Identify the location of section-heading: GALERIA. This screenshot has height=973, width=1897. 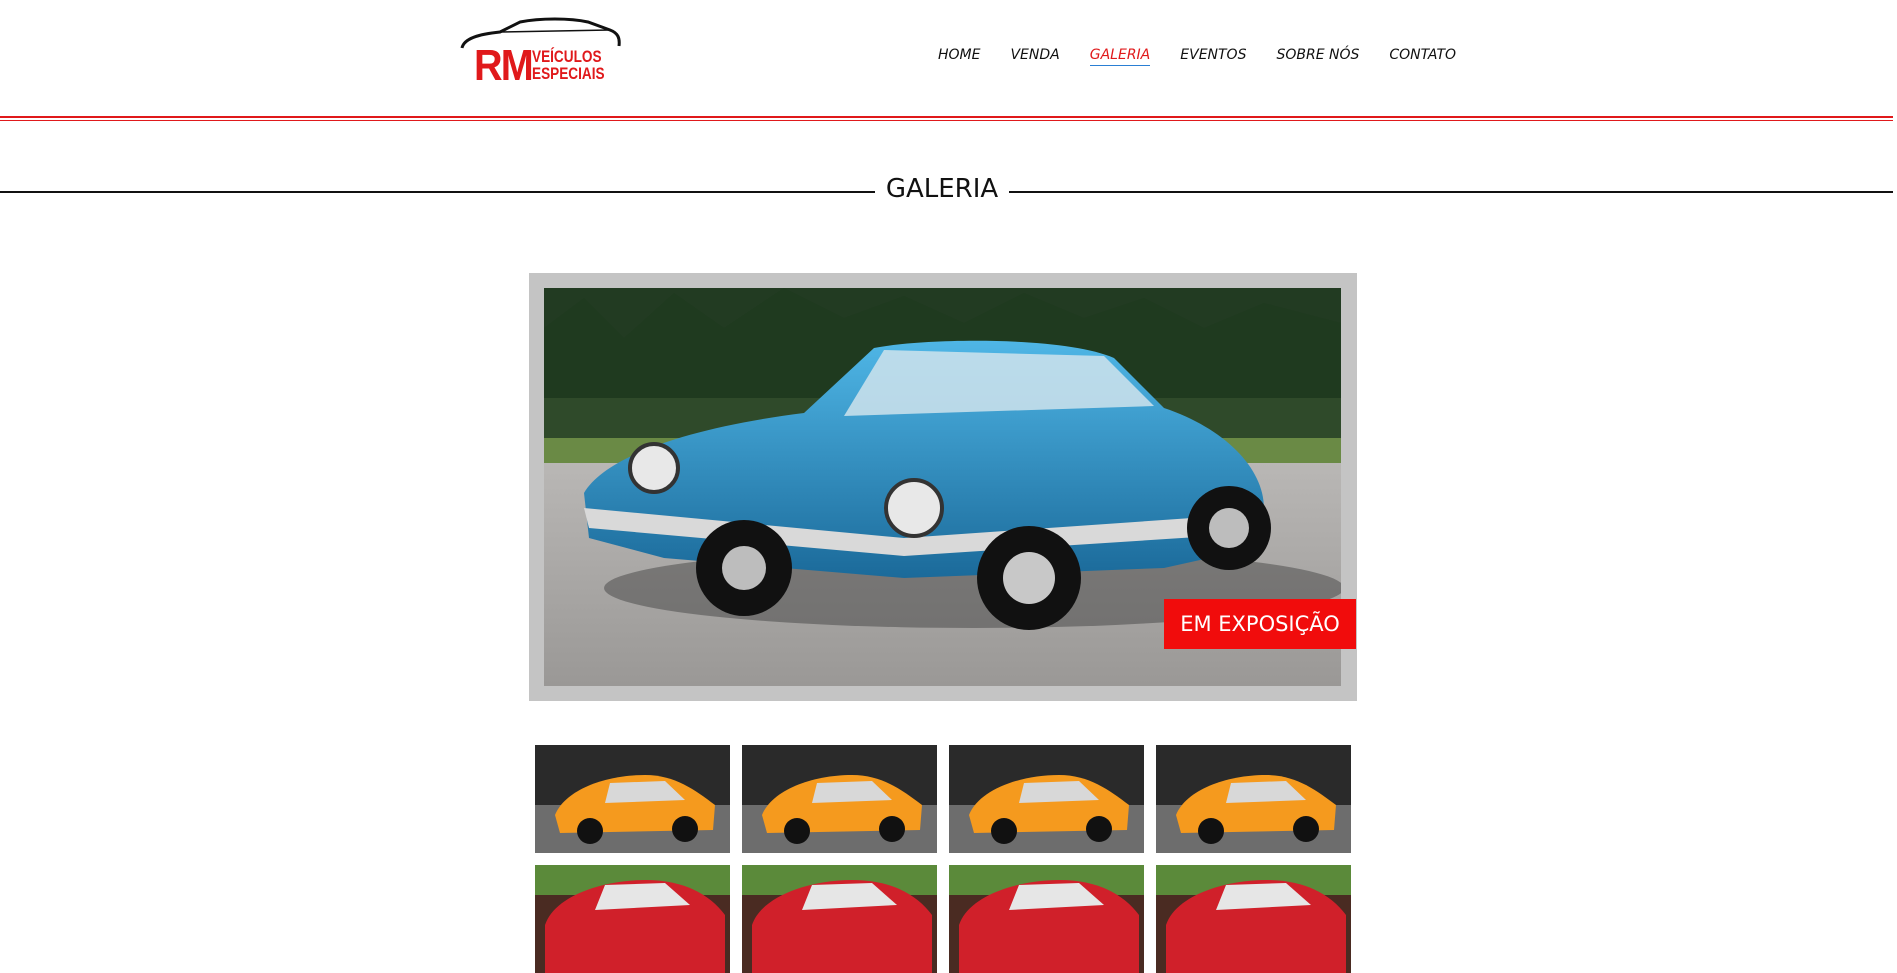
(946, 190).